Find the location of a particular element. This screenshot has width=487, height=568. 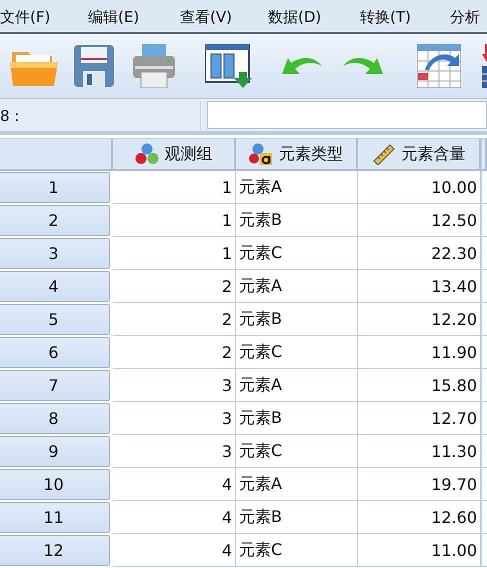

nominal-measure-icon is located at coordinates (146, 154).